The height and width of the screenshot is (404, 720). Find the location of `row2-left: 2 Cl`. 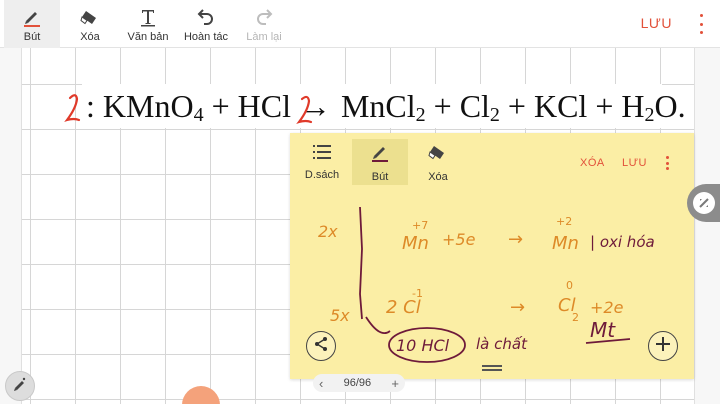

row2-left: 2 Cl is located at coordinates (403, 307).